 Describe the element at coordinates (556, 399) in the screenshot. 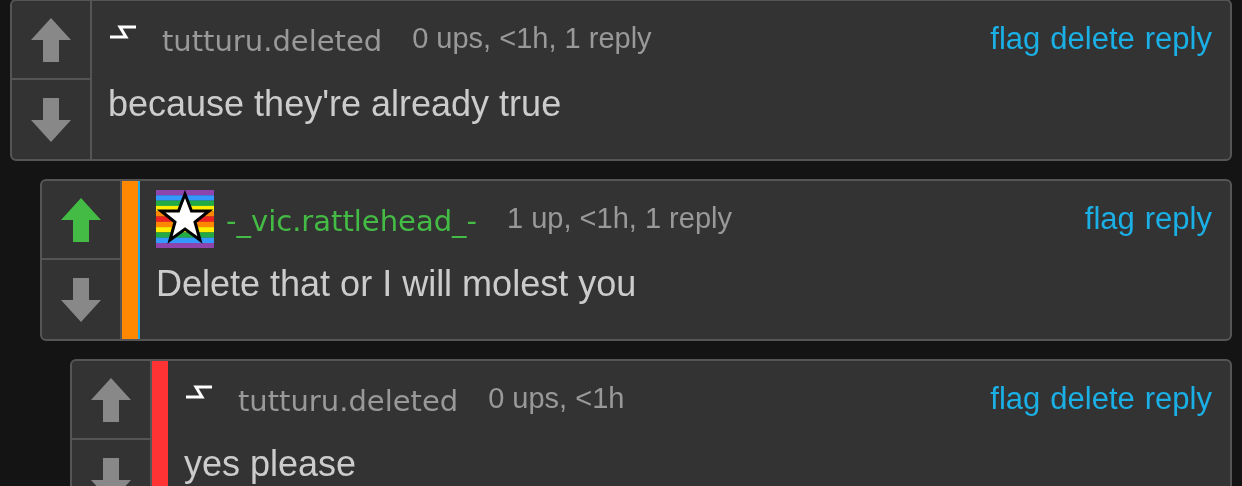

I see `comment-meta: 0 ups, <1h` at that location.